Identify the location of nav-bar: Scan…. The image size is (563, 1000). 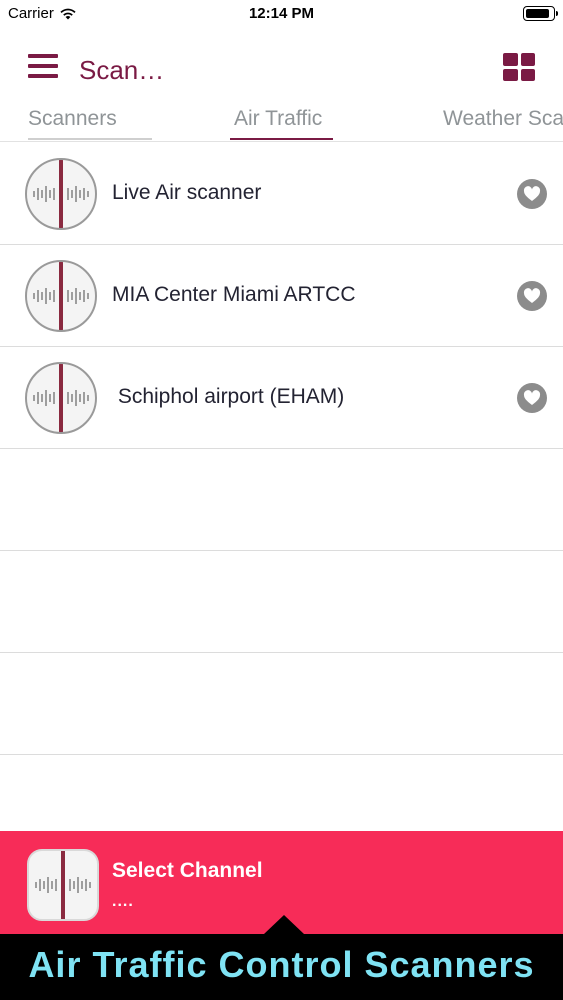
(281, 70).